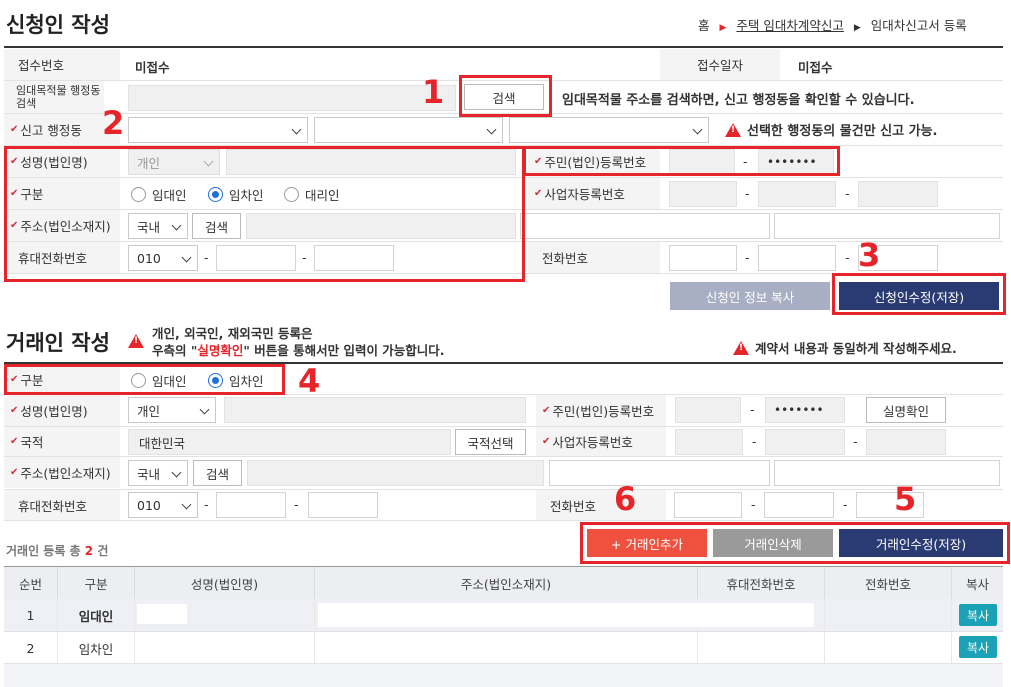 Image resolution: width=1011 pixels, height=687 pixels. I want to click on party-notice-line1: 개인, 외국인, 재외국민 등록은, so click(232, 333).